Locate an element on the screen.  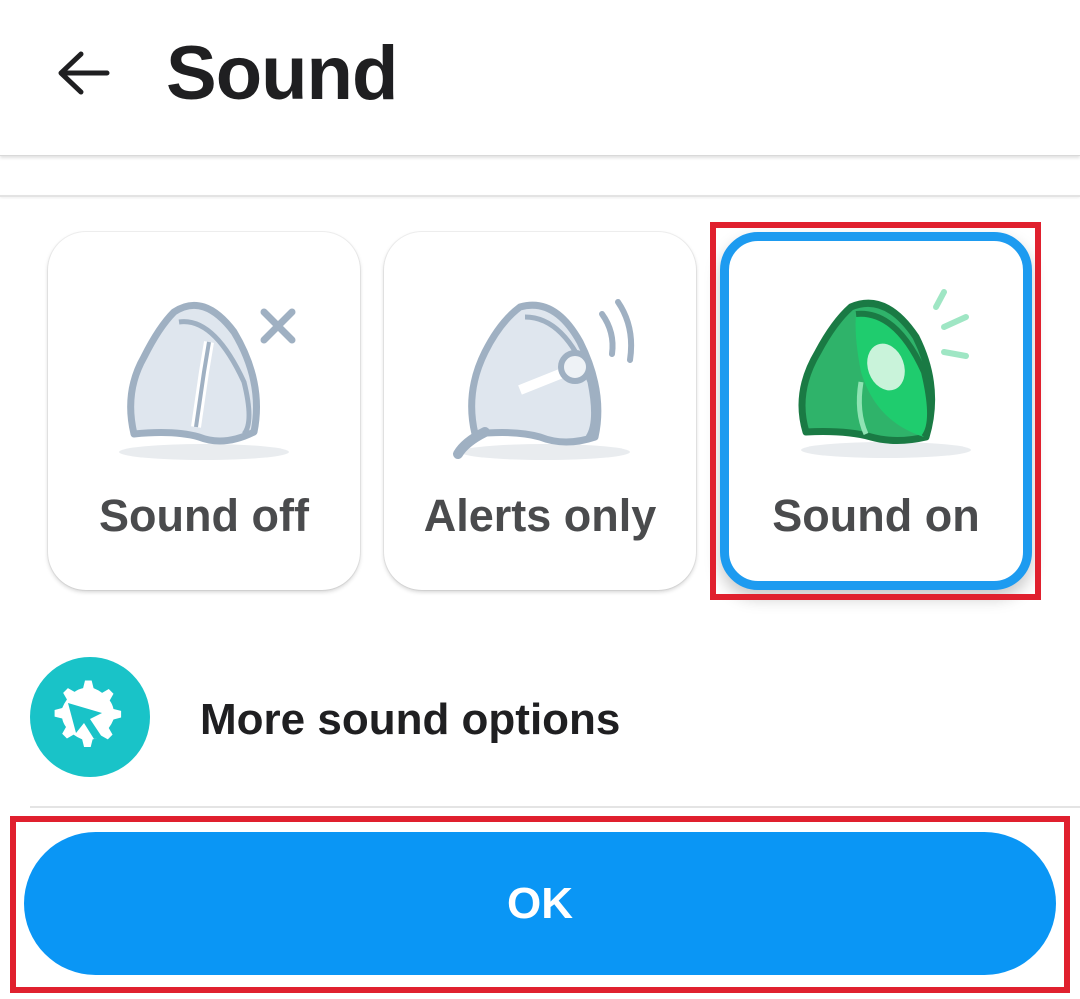
alerts-only-option: Alerts only is located at coordinates (540, 411).